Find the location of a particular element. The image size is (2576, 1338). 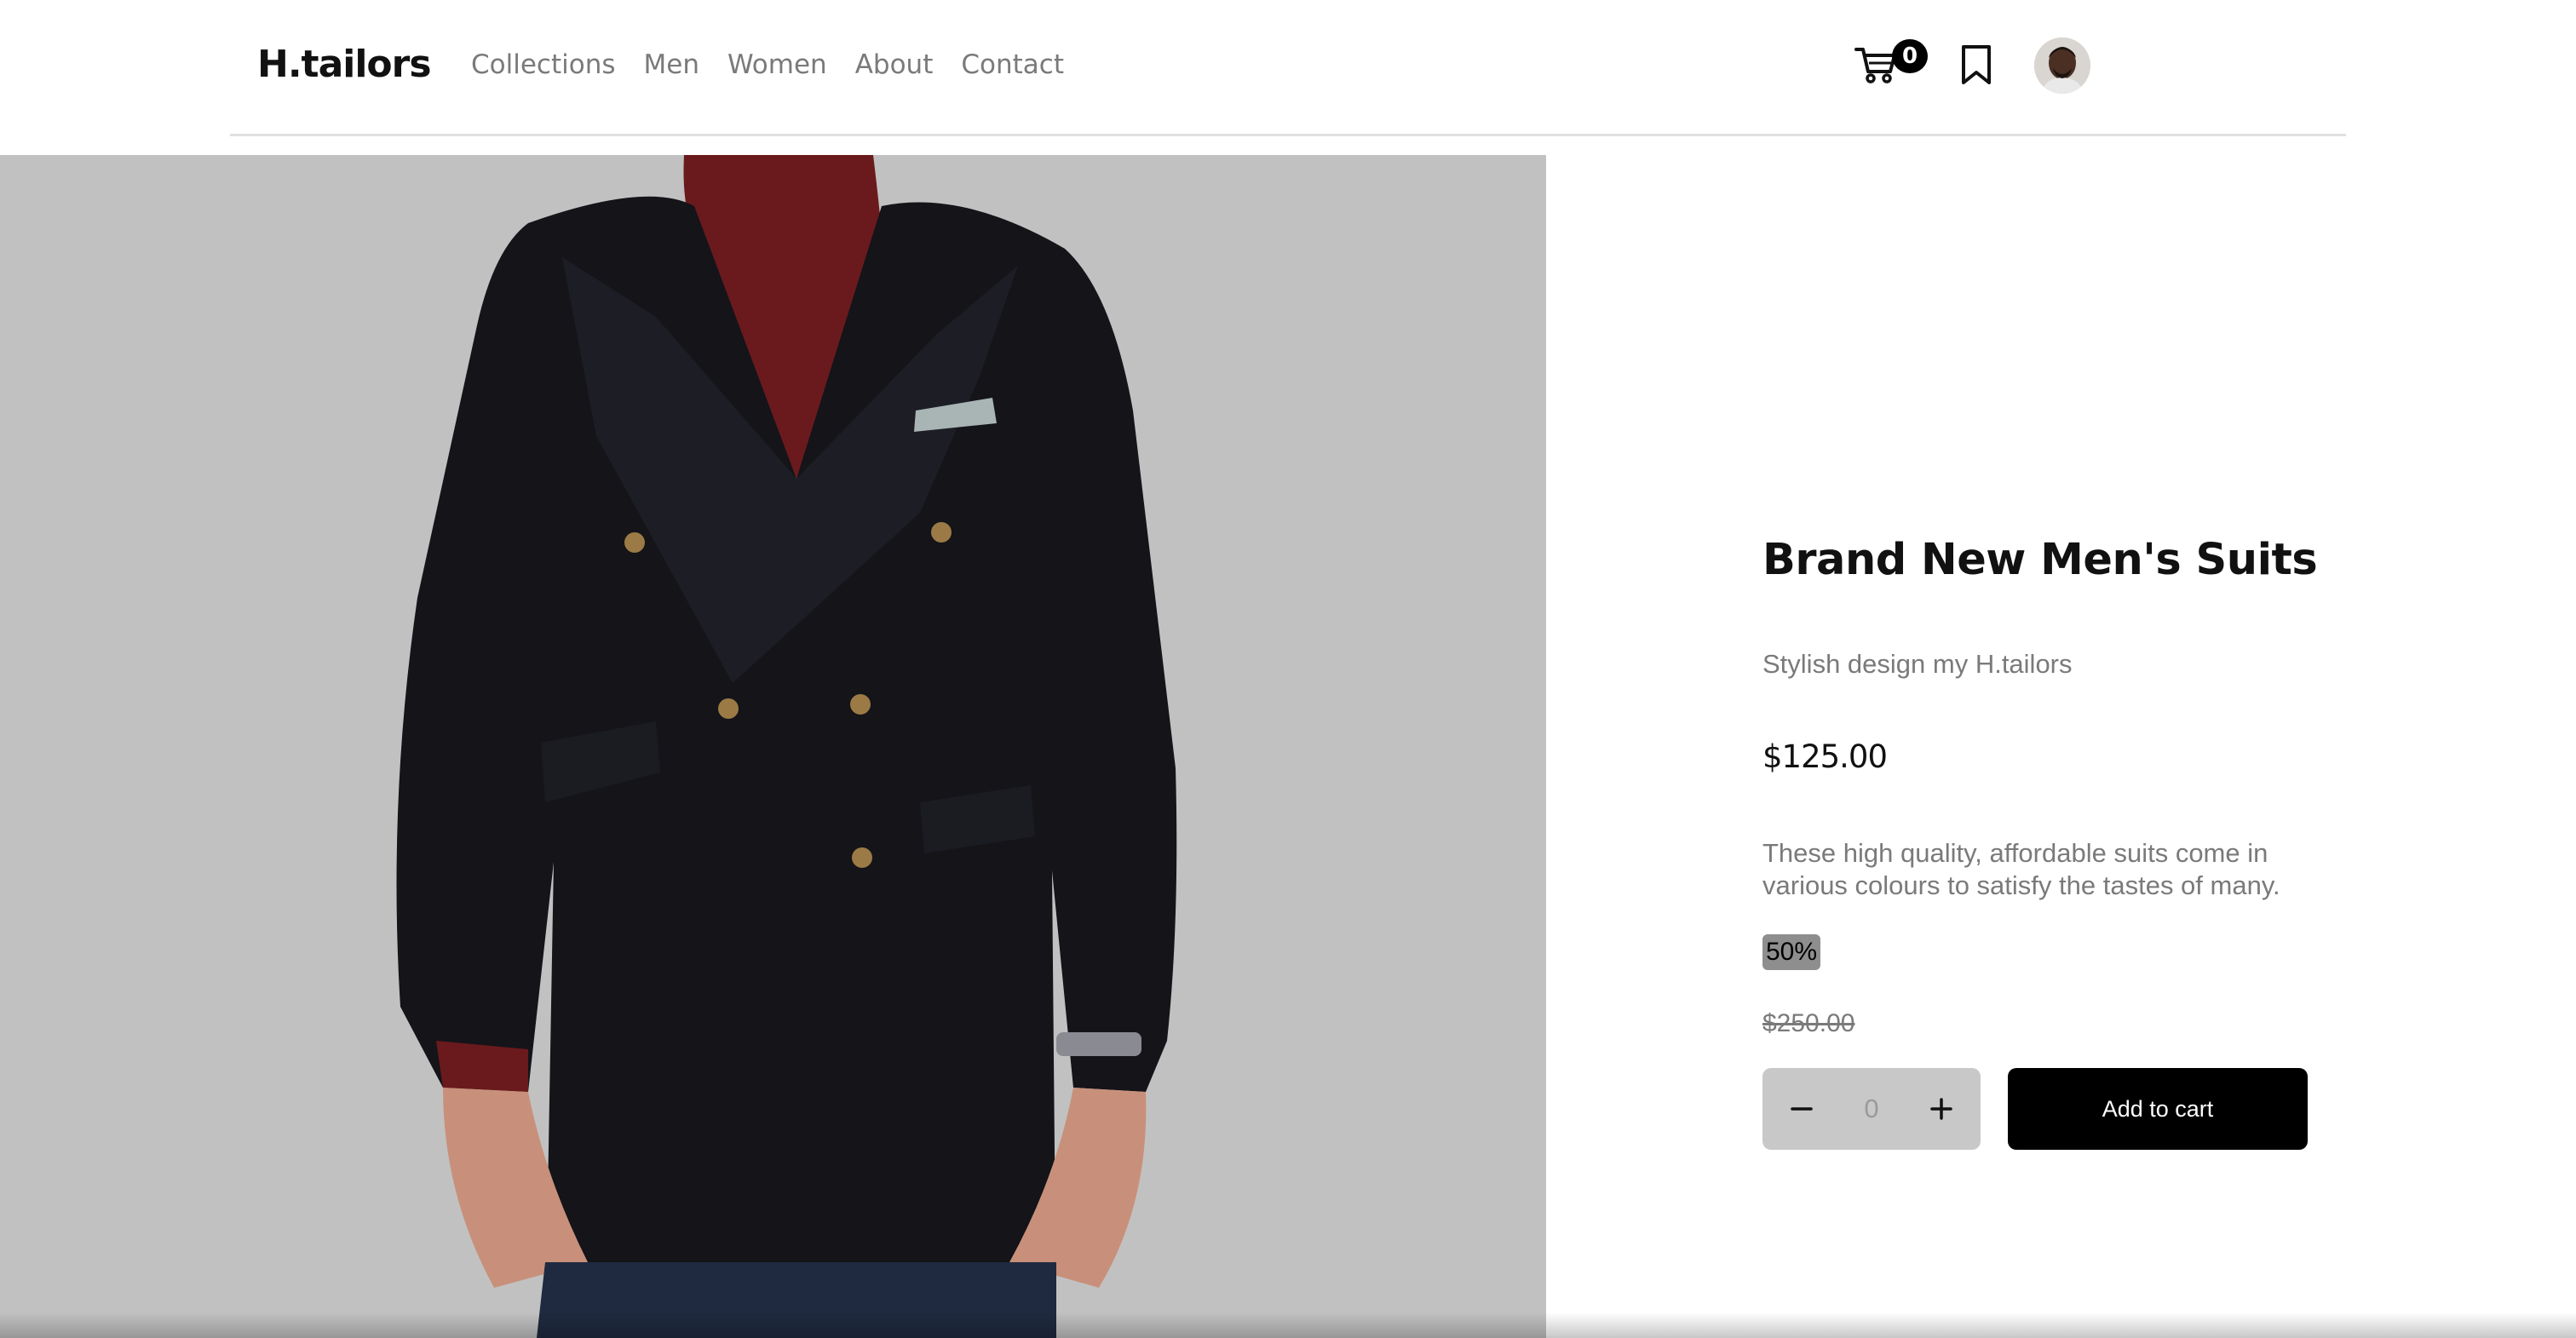

nav-item-men: Men is located at coordinates (672, 64).